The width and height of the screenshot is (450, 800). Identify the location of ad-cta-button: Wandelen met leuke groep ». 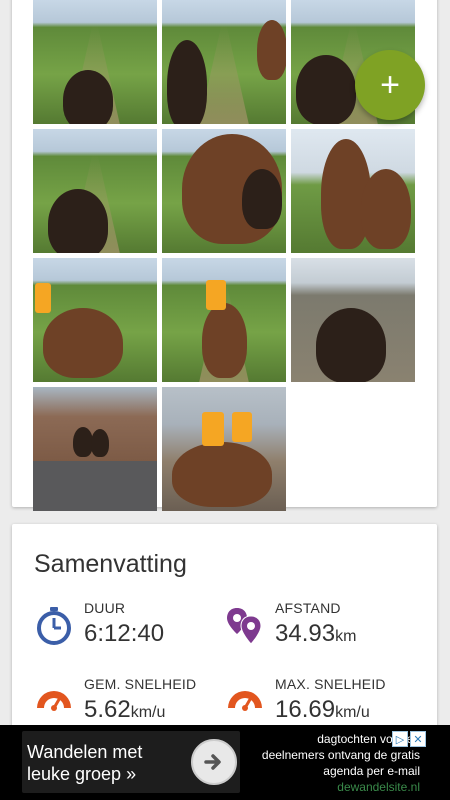
(131, 762).